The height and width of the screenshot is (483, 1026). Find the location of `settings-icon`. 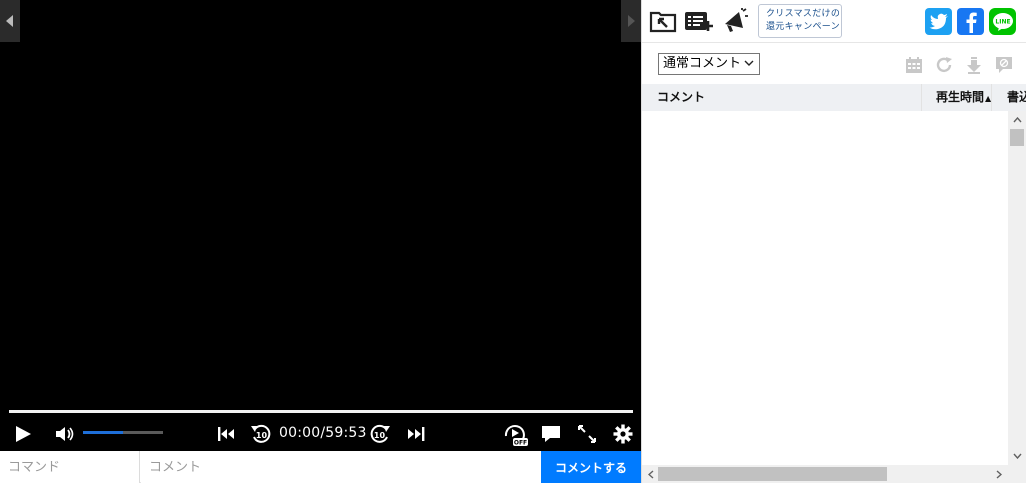

settings-icon is located at coordinates (623, 433).